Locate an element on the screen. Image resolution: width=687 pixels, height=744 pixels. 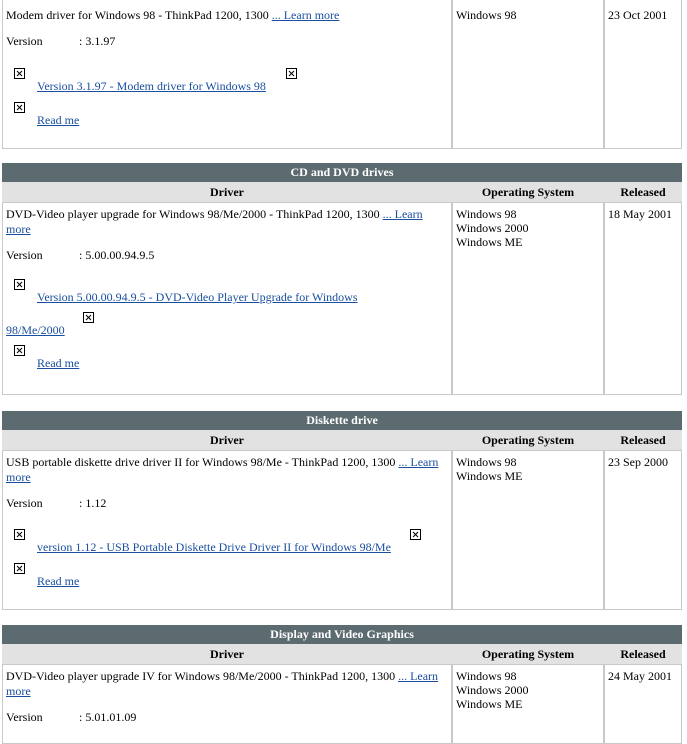
version-value: : 1.12 is located at coordinates (93, 503).